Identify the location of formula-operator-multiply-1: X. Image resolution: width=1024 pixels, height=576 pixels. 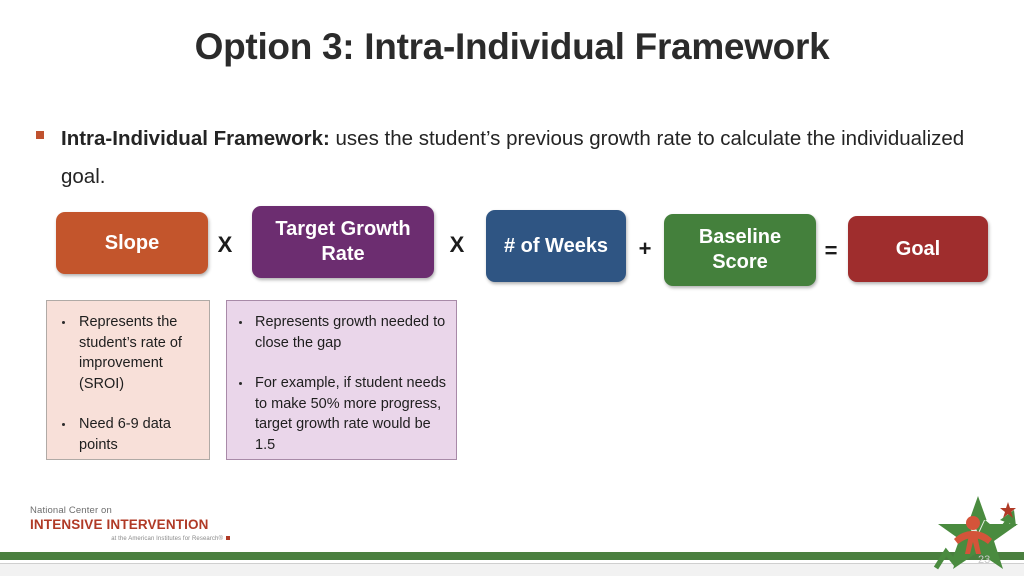
(225, 244).